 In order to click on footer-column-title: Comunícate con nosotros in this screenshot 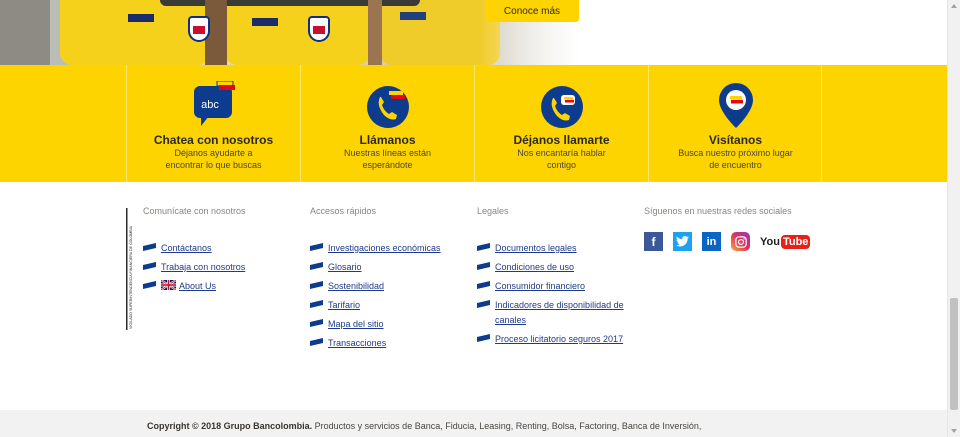, I will do `click(194, 211)`.